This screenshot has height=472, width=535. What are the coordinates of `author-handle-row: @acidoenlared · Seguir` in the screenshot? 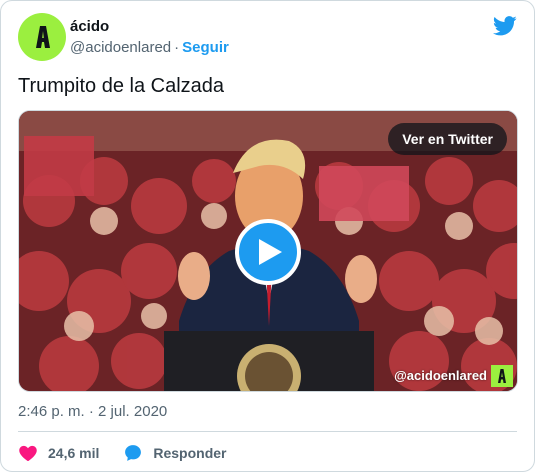 It's located at (149, 48).